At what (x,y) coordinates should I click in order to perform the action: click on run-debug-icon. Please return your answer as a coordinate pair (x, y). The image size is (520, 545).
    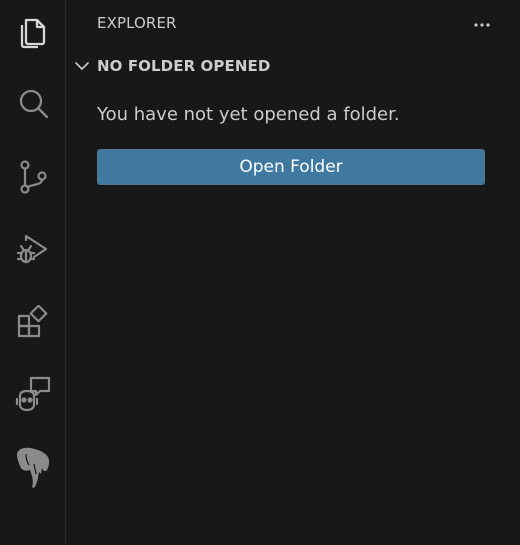
    Looking at the image, I should click on (33, 250).